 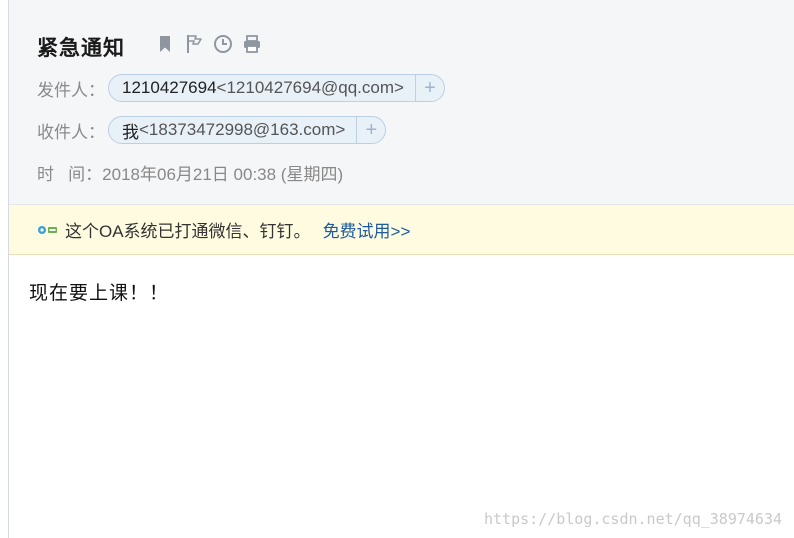 What do you see at coordinates (223, 174) in the screenshot?
I see `sent-time: 2018年06月21日 00:38 (星期四)` at bounding box center [223, 174].